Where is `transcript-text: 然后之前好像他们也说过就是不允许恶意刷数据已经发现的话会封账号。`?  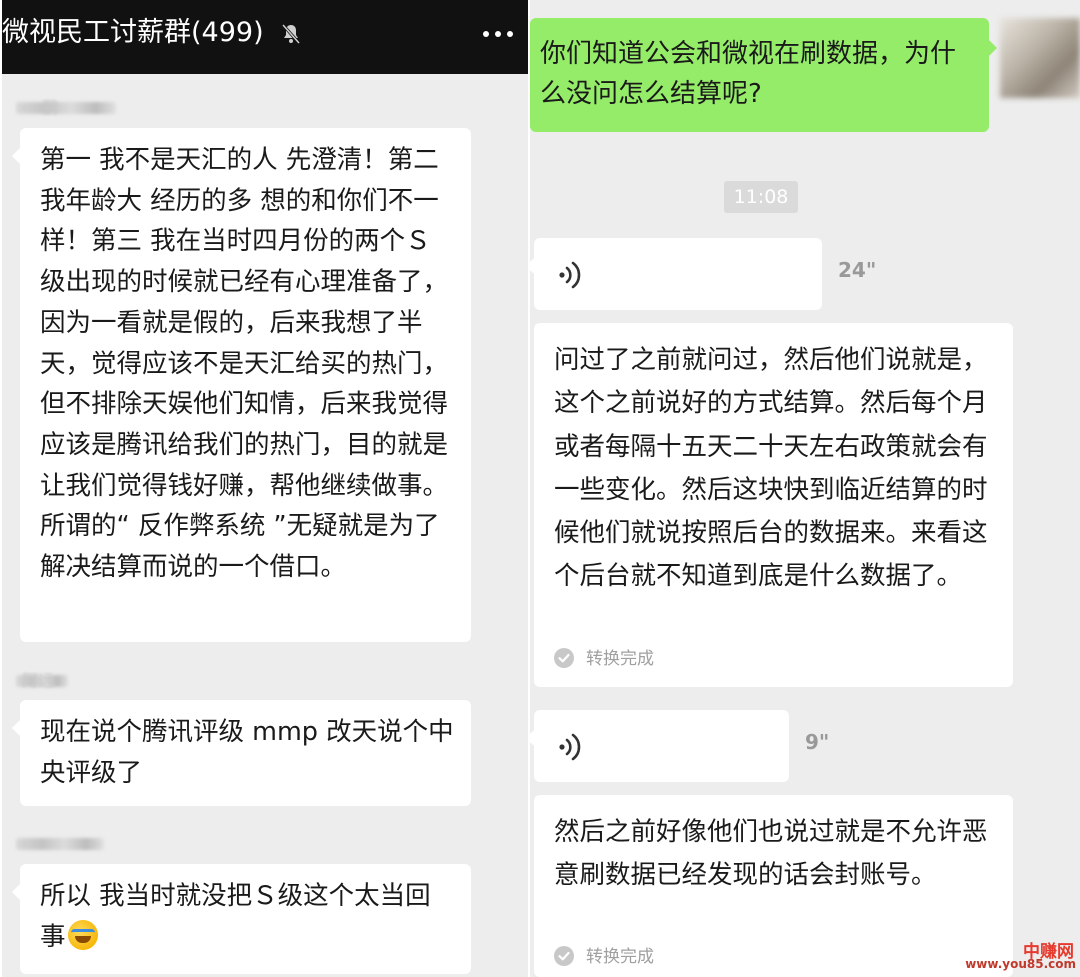
transcript-text: 然后之前好像他们也说过就是不允许恶意刷数据已经发现的话会封账号。 is located at coordinates (771, 854).